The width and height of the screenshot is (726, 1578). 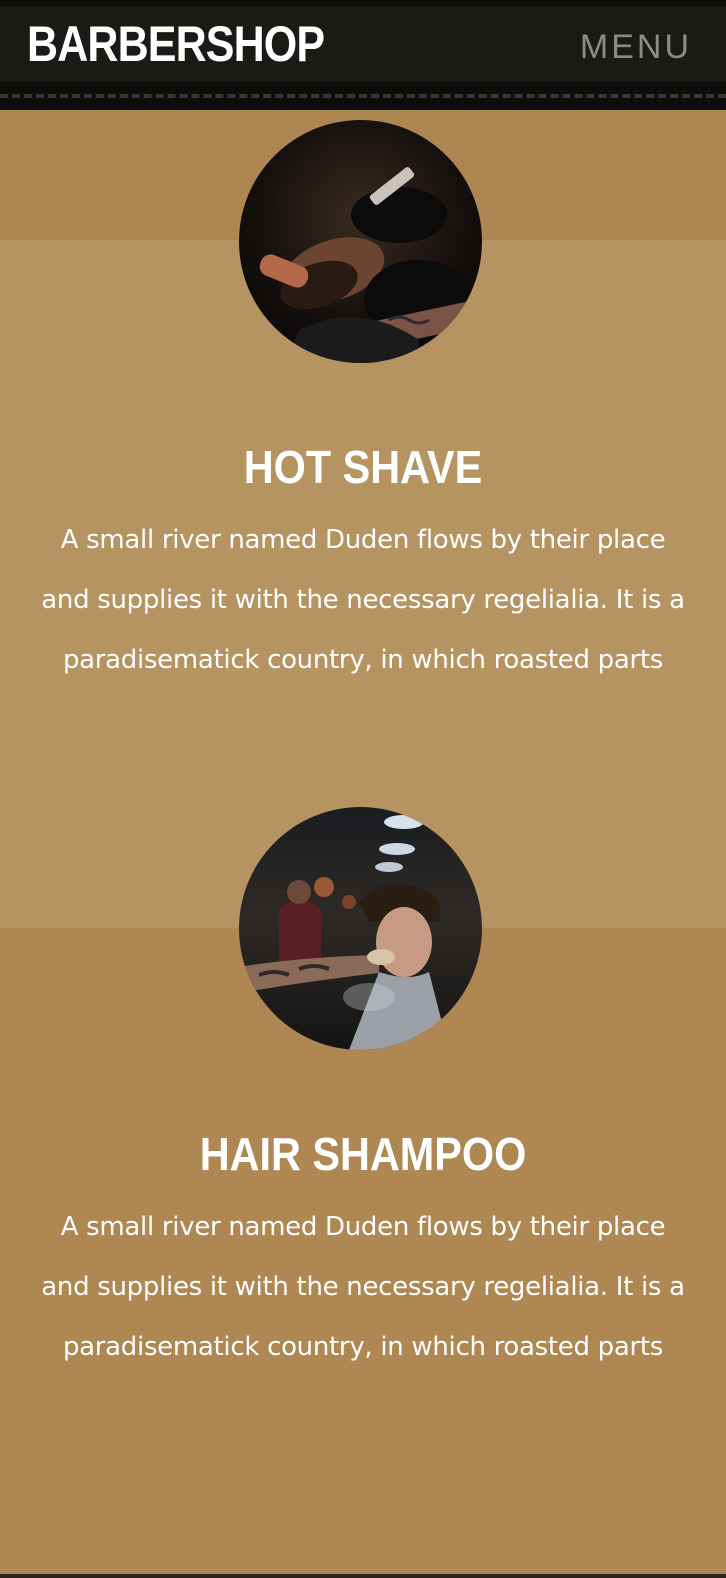 What do you see at coordinates (363, 467) in the screenshot?
I see `service-title: HOT SHAVE` at bounding box center [363, 467].